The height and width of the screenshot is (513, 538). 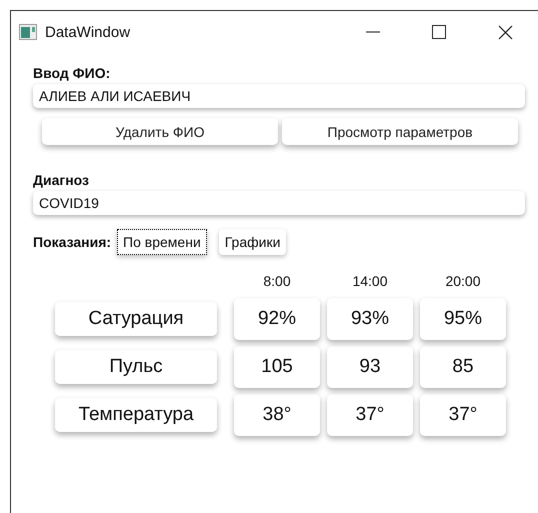 I want to click on row-label: Температура, so click(x=136, y=415).